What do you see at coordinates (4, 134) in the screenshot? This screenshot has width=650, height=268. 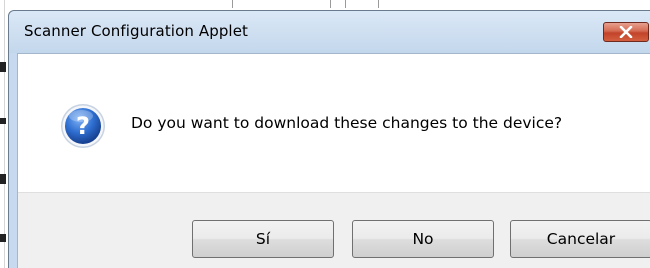 I see `background-divider` at bounding box center [4, 134].